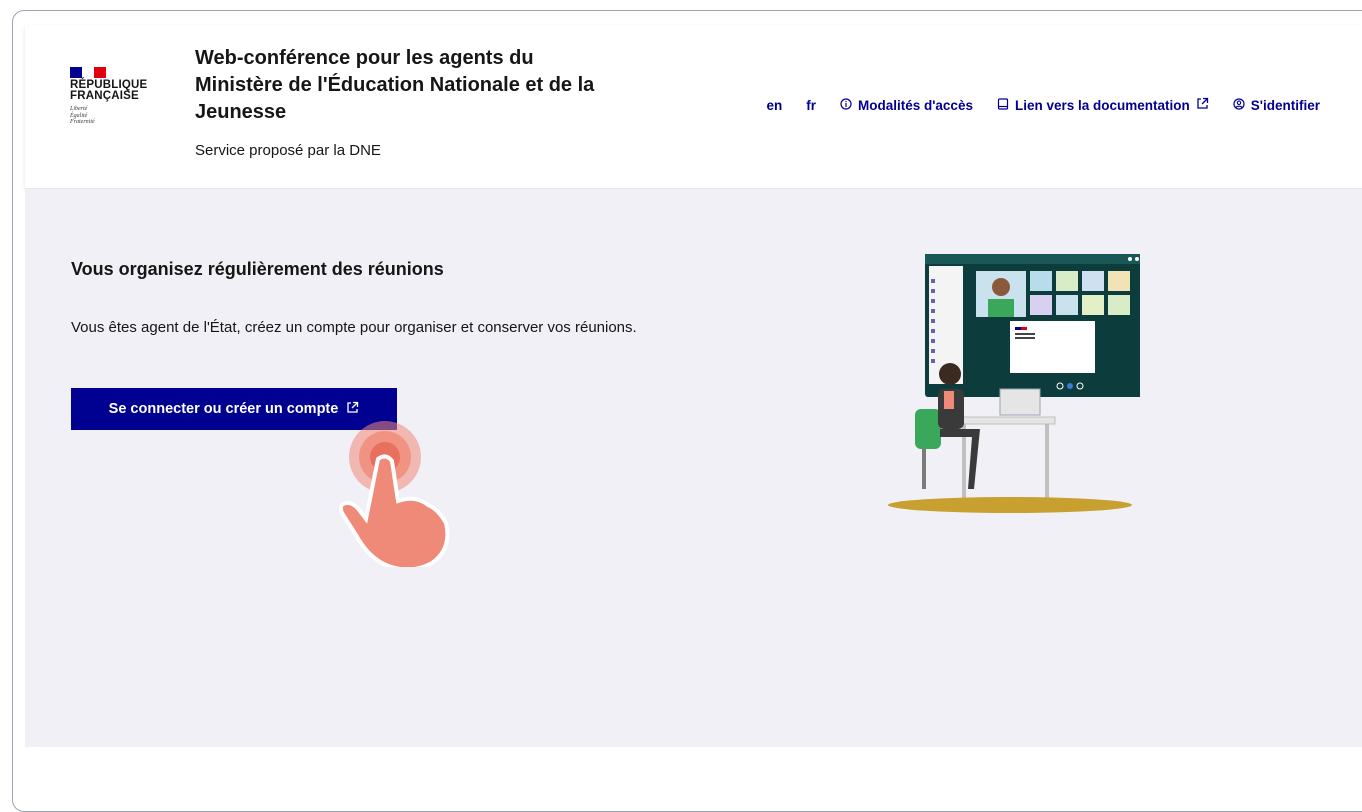  Describe the element at coordinates (1014, 383) in the screenshot. I see `videoconference-illustration` at that location.